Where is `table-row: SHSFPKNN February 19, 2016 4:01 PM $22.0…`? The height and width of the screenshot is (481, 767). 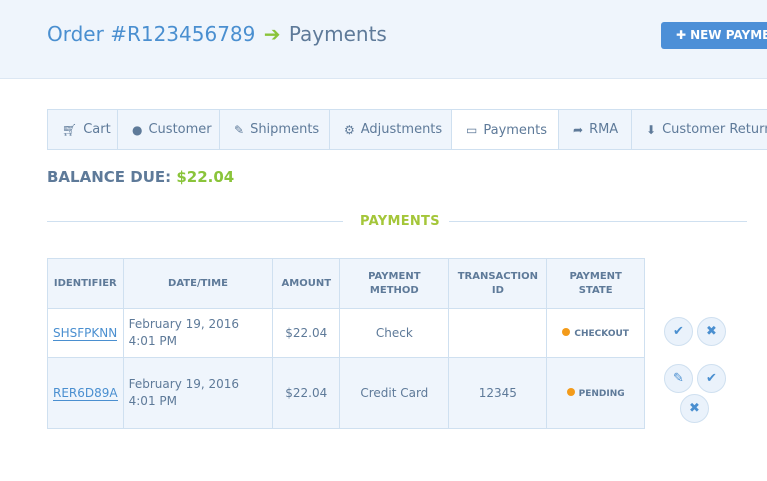
table-row: SHSFPKNN February 19, 2016 4:01 PM $22.0… is located at coordinates (346, 333).